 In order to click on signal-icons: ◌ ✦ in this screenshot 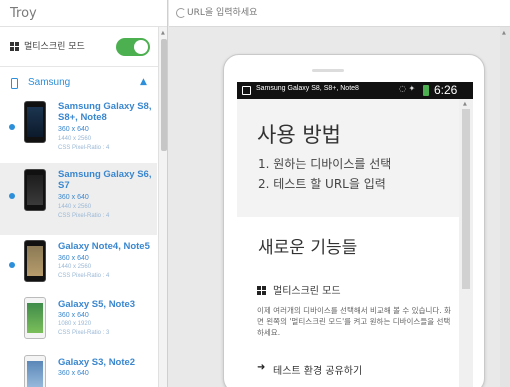, I will do `click(407, 88)`.